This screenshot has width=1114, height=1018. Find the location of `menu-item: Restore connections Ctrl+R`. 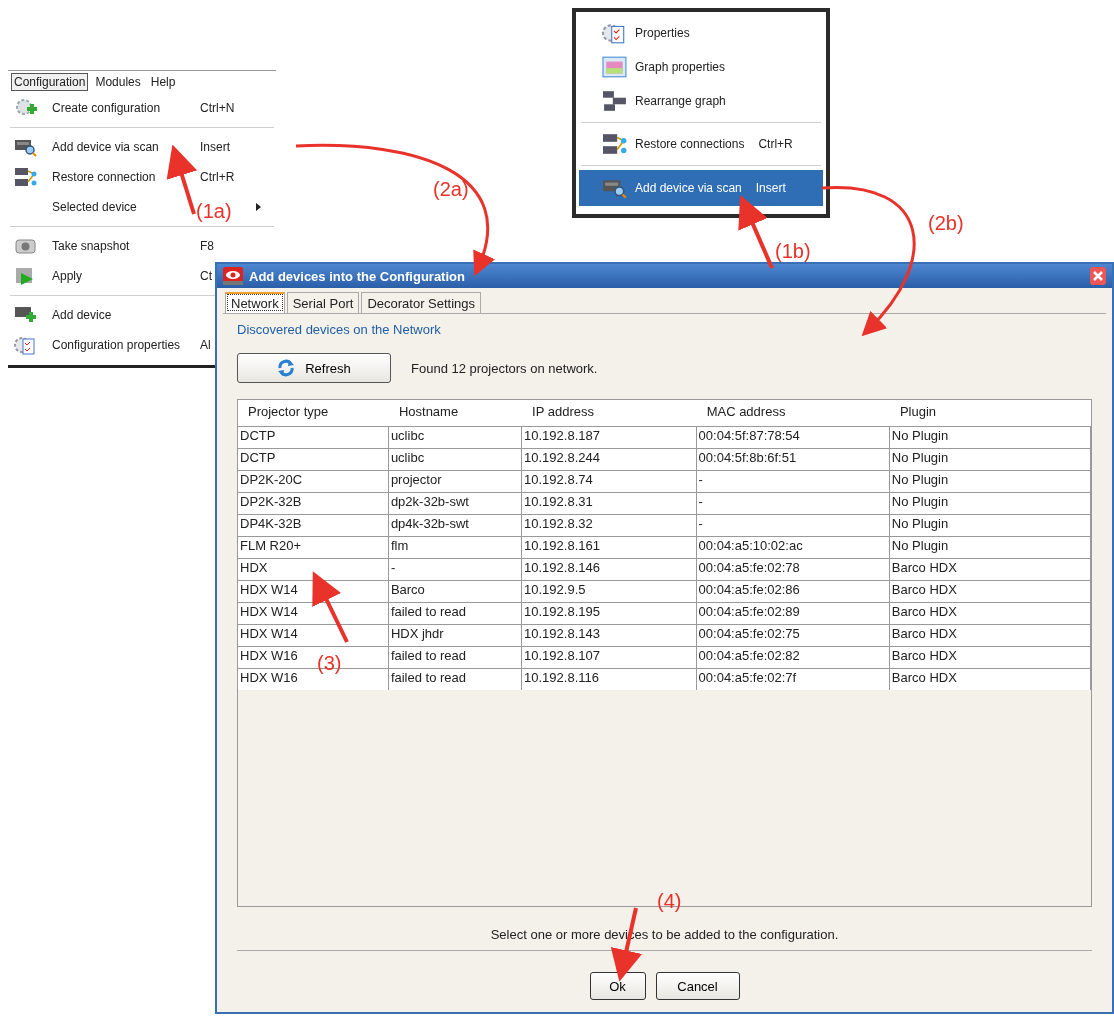

menu-item: Restore connections Ctrl+R is located at coordinates (701, 144).